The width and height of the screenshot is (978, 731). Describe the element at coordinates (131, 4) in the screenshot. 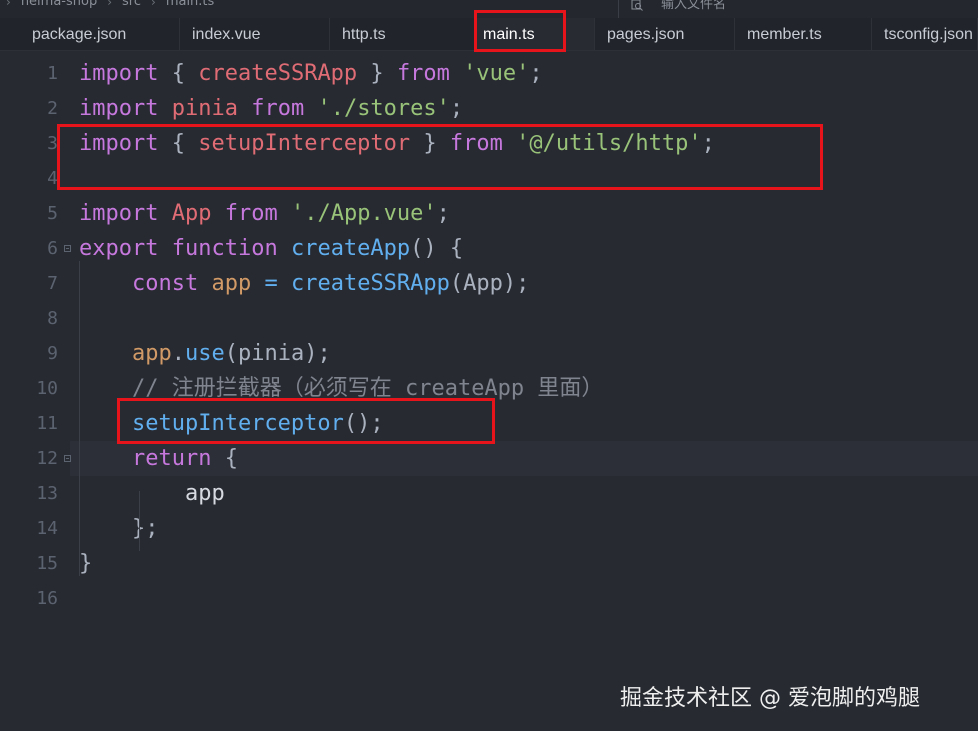

I see `breadcrumb-item-folder: src` at that location.